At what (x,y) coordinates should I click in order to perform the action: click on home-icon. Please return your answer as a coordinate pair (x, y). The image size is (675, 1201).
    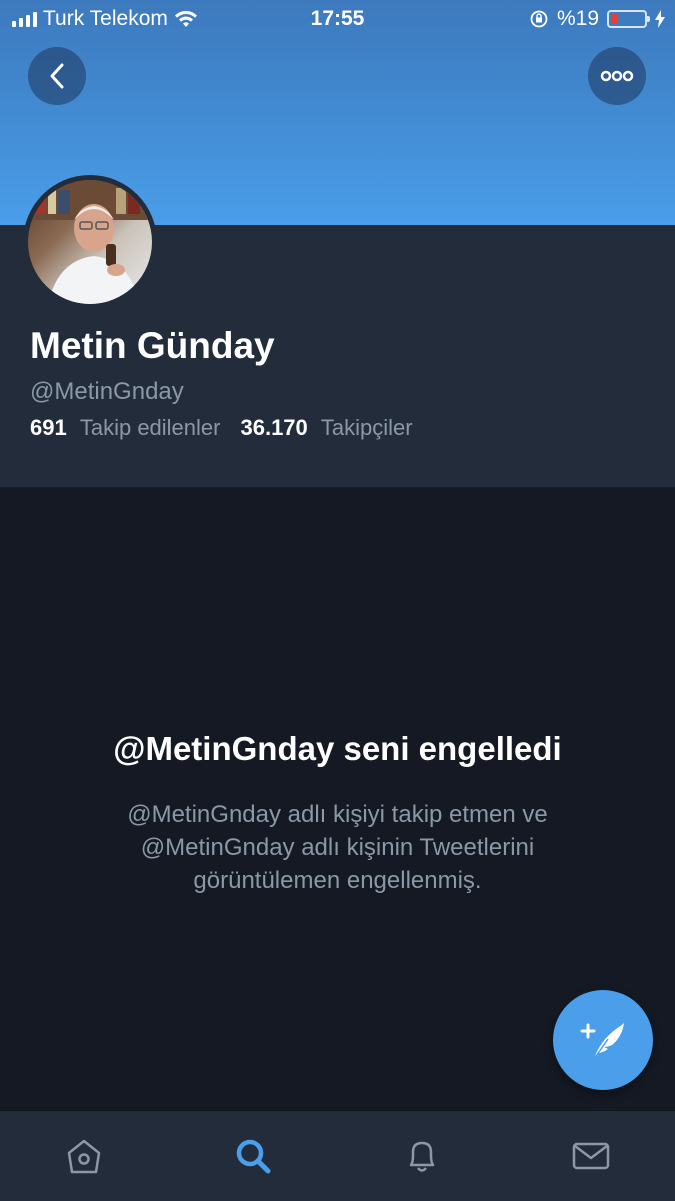
    Looking at the image, I should click on (84, 1156).